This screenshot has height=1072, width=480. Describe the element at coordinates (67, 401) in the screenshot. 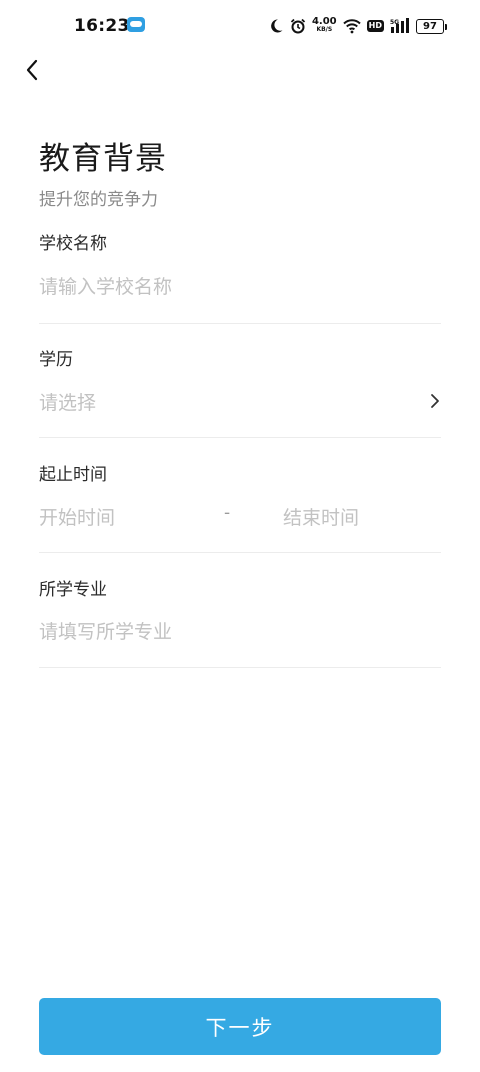

I see `degree-select: 请选择` at that location.